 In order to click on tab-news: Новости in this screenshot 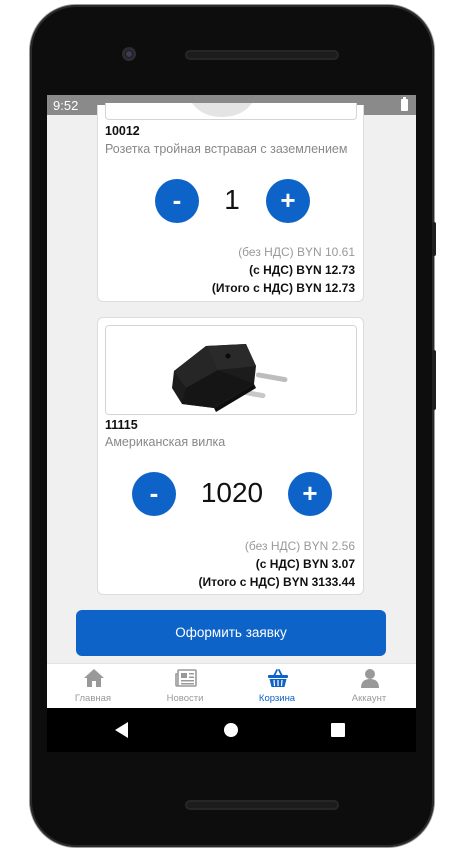, I will do `click(185, 686)`.